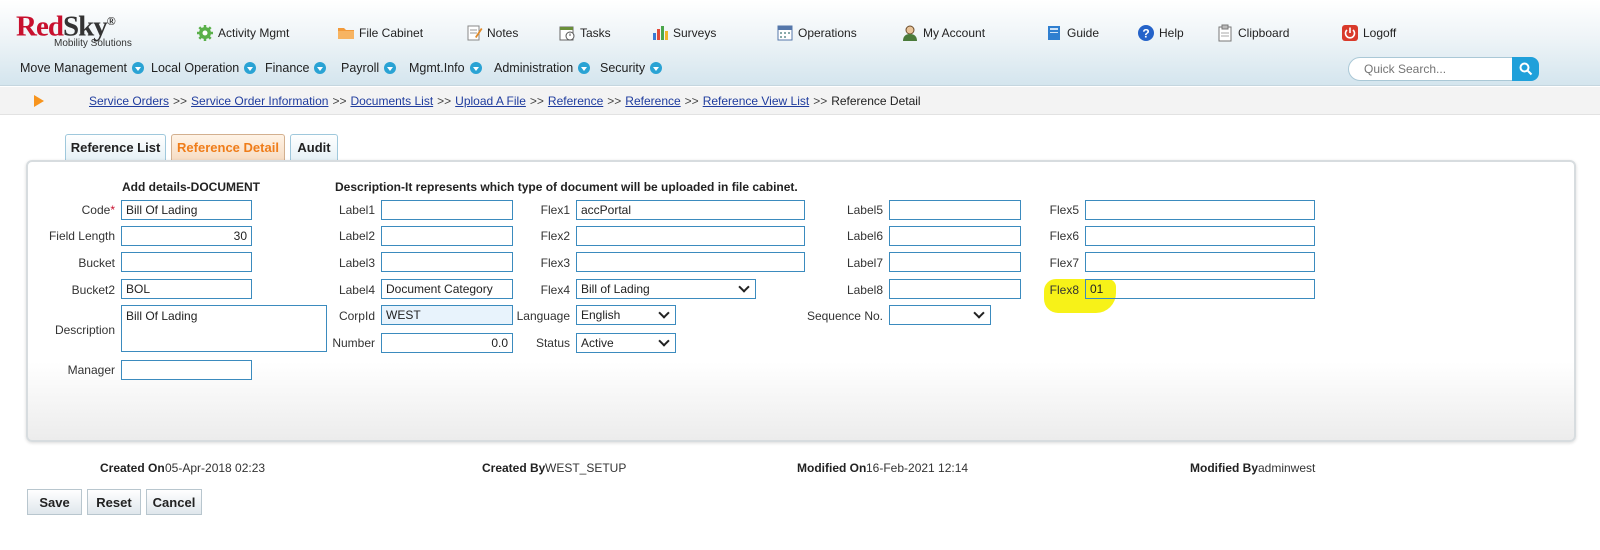 The image size is (1600, 550). I want to click on field-length-field, so click(186, 236).